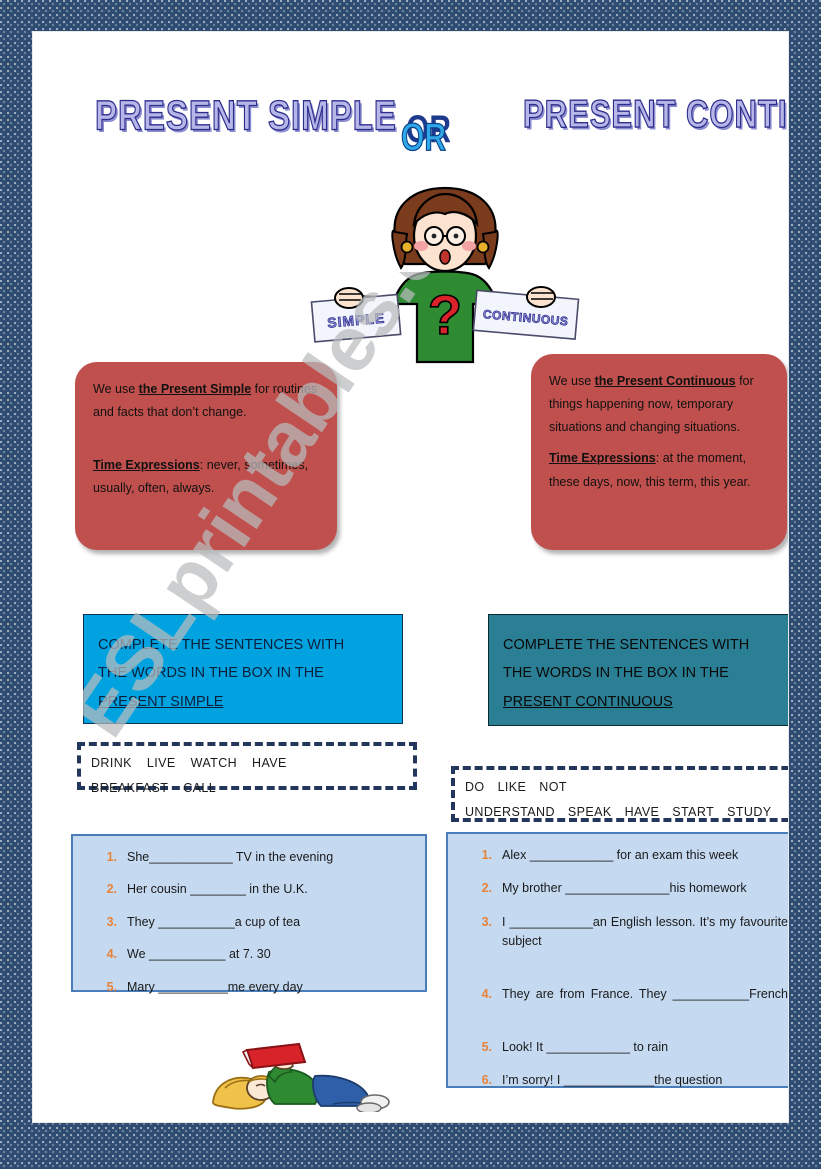 Image resolution: width=821 pixels, height=1169 pixels. What do you see at coordinates (269, 922) in the screenshot?
I see `exercise-item-text: They ___________a cup of tea` at bounding box center [269, 922].